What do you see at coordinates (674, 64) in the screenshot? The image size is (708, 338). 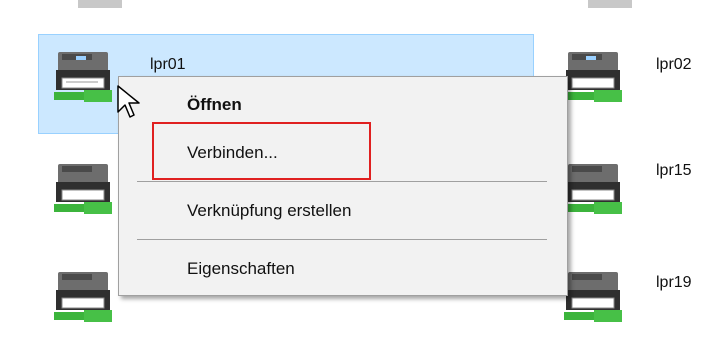 I see `printer-label: lpr02` at bounding box center [674, 64].